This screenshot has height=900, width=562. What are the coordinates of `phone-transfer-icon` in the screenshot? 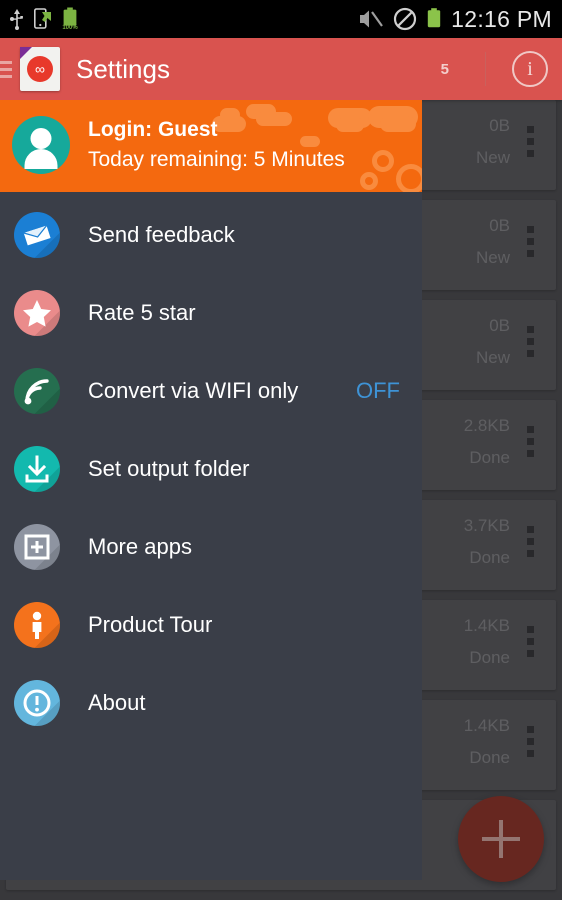 It's located at (42, 18).